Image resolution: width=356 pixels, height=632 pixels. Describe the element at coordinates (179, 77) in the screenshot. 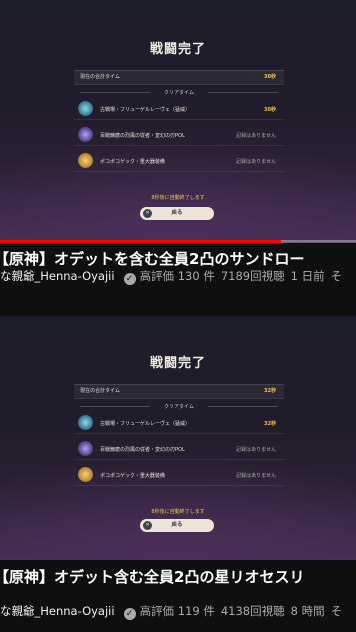

I see `total-time-row: 現在の合計タイム 30秒` at that location.